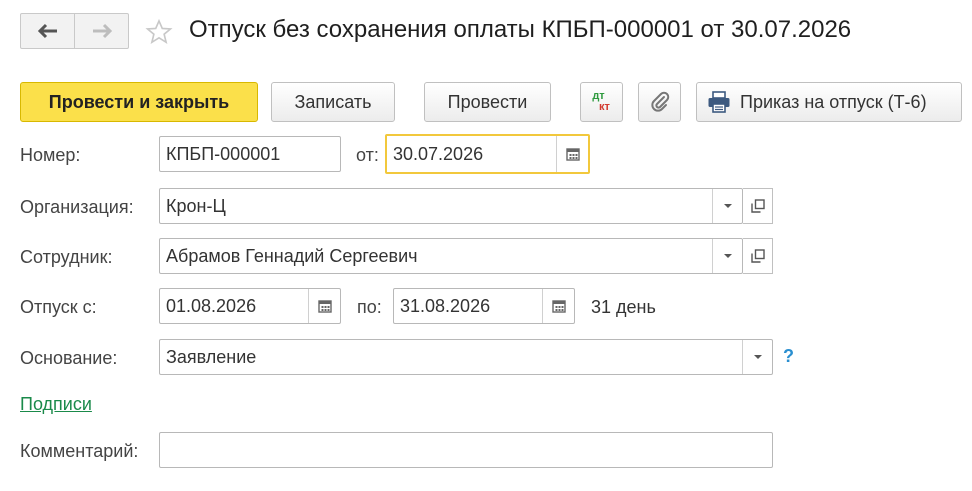  Describe the element at coordinates (211, 356) in the screenshot. I see `basis-value: Заявление` at that location.